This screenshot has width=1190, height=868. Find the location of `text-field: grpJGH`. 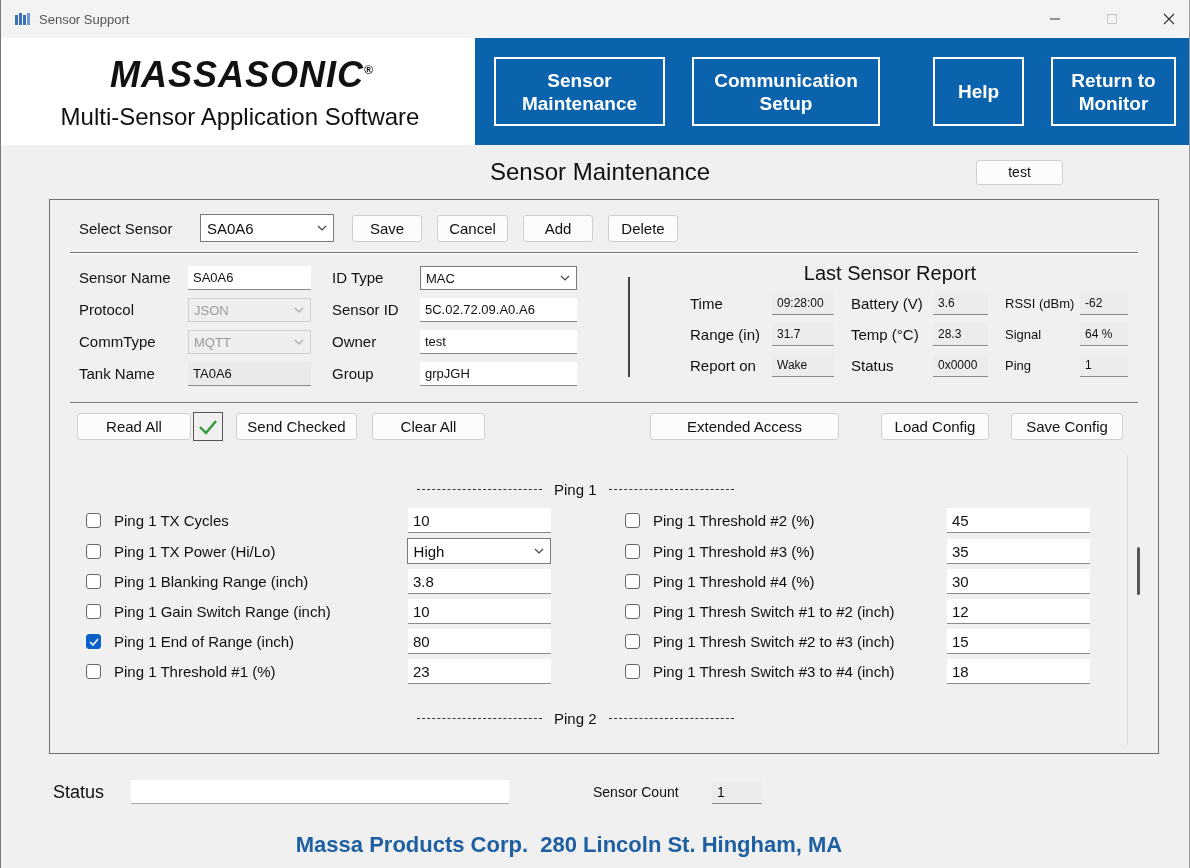

text-field: grpJGH is located at coordinates (498, 374).